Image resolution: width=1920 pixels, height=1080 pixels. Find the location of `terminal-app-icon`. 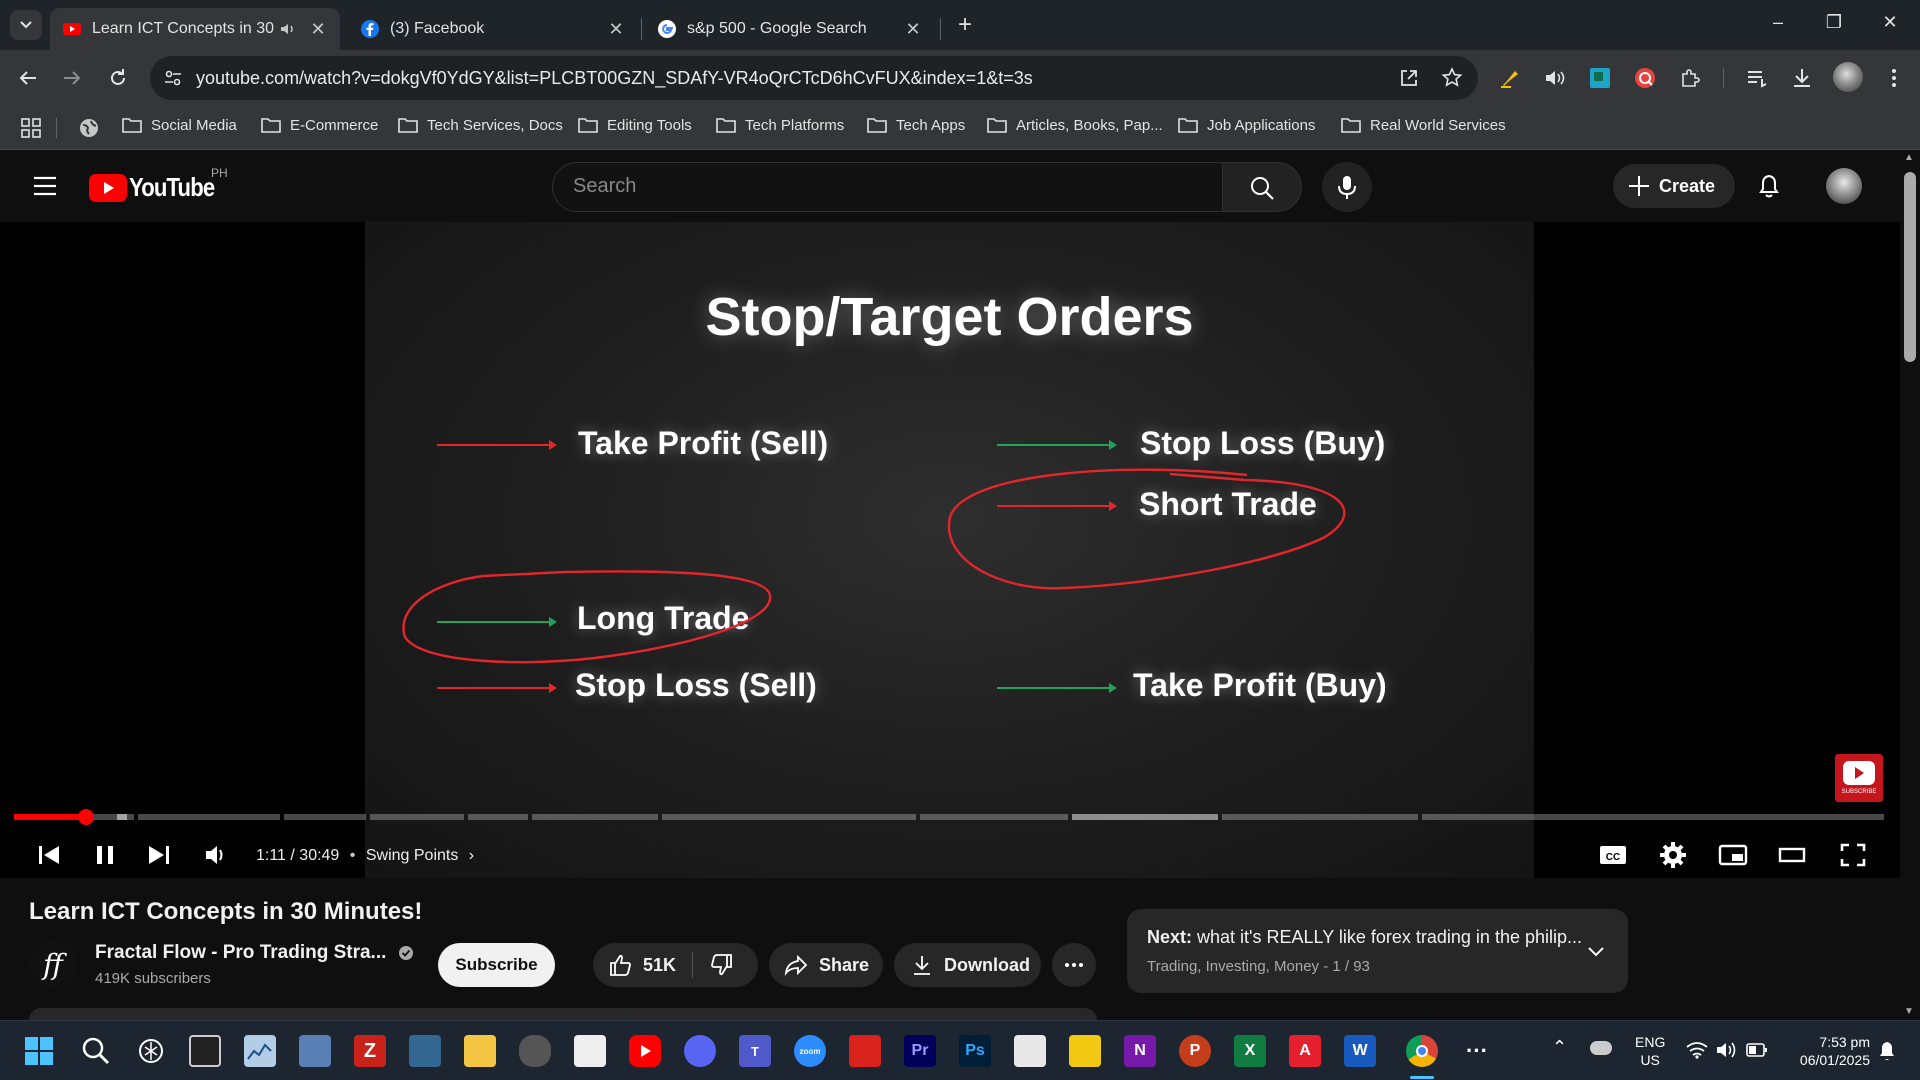

terminal-app-icon is located at coordinates (205, 1051).